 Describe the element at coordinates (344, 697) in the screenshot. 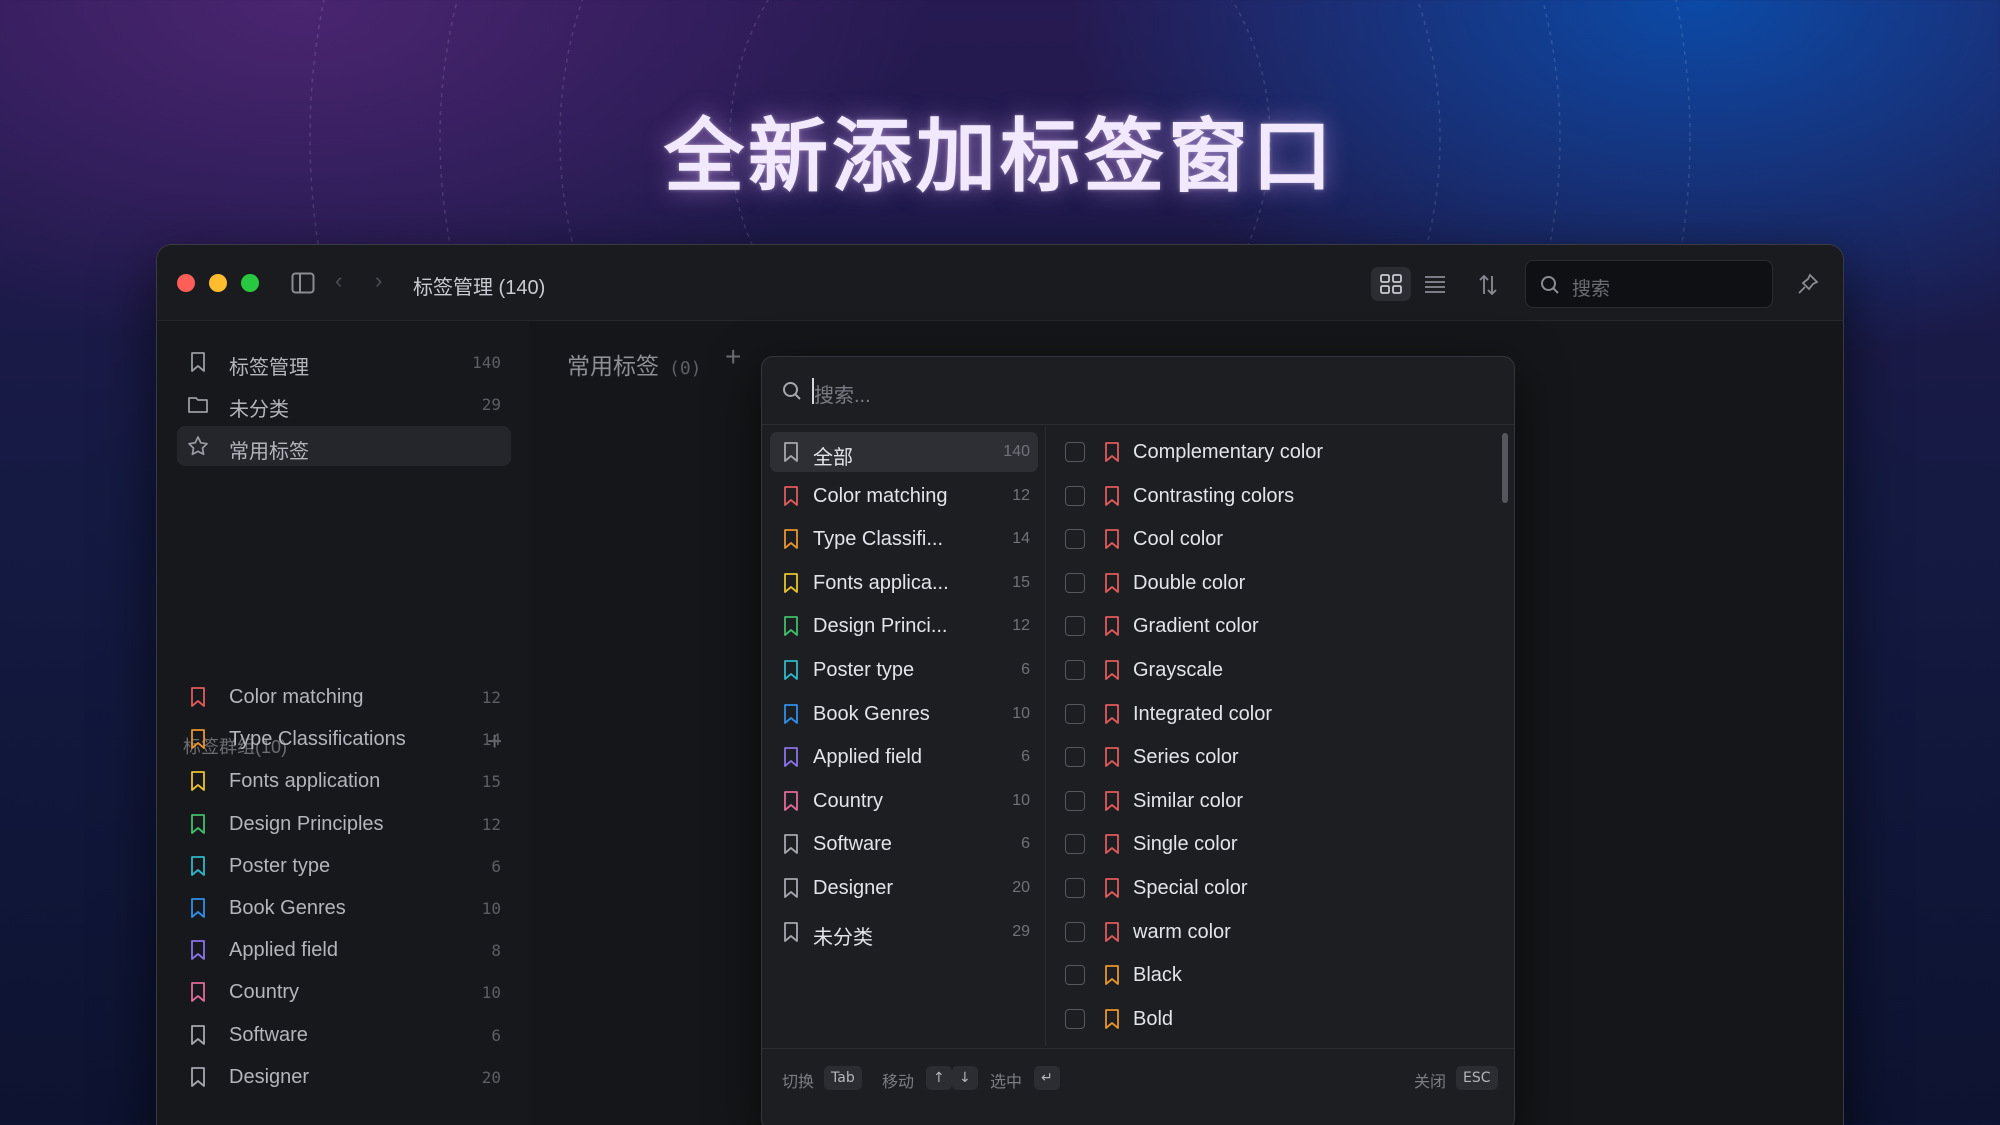

I see `sidebar-group-item: Color matching 12` at that location.